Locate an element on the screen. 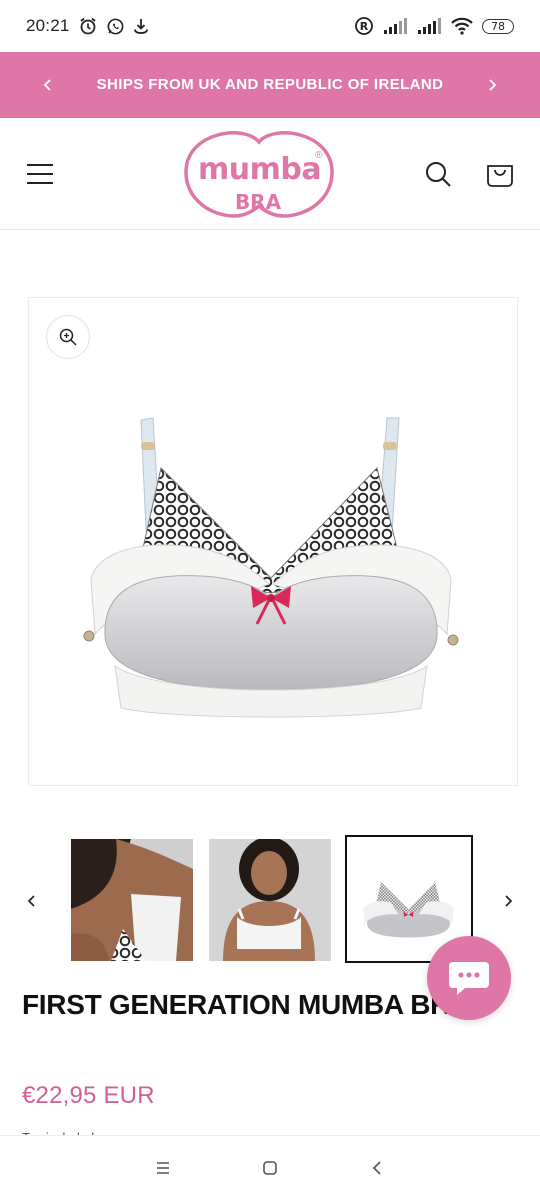  status-bar: 20:21 R 78 is located at coordinates (270, 26).